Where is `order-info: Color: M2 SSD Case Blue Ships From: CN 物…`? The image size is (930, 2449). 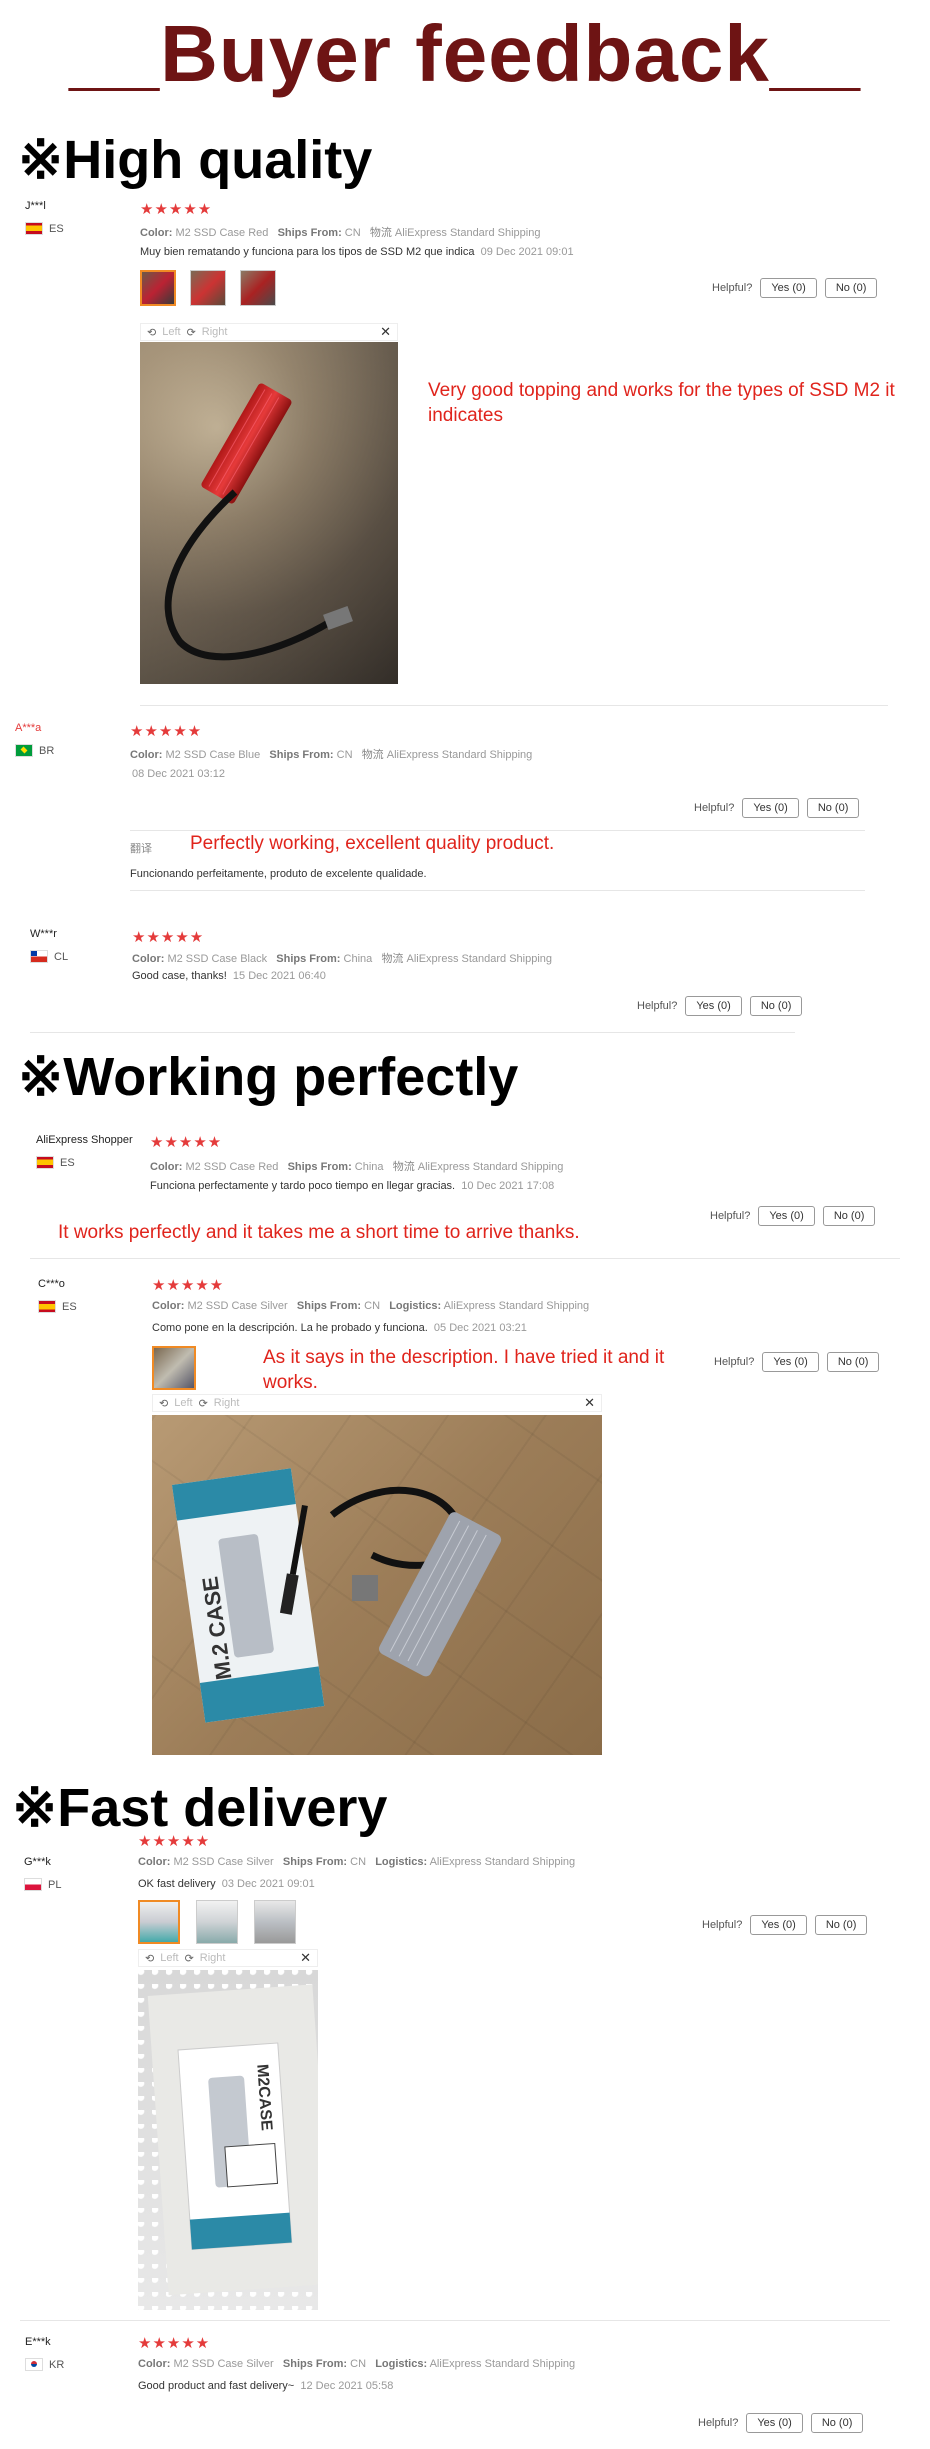
order-info: Color: M2 SSD Case Blue Ships From: CN 物… is located at coordinates (331, 755).